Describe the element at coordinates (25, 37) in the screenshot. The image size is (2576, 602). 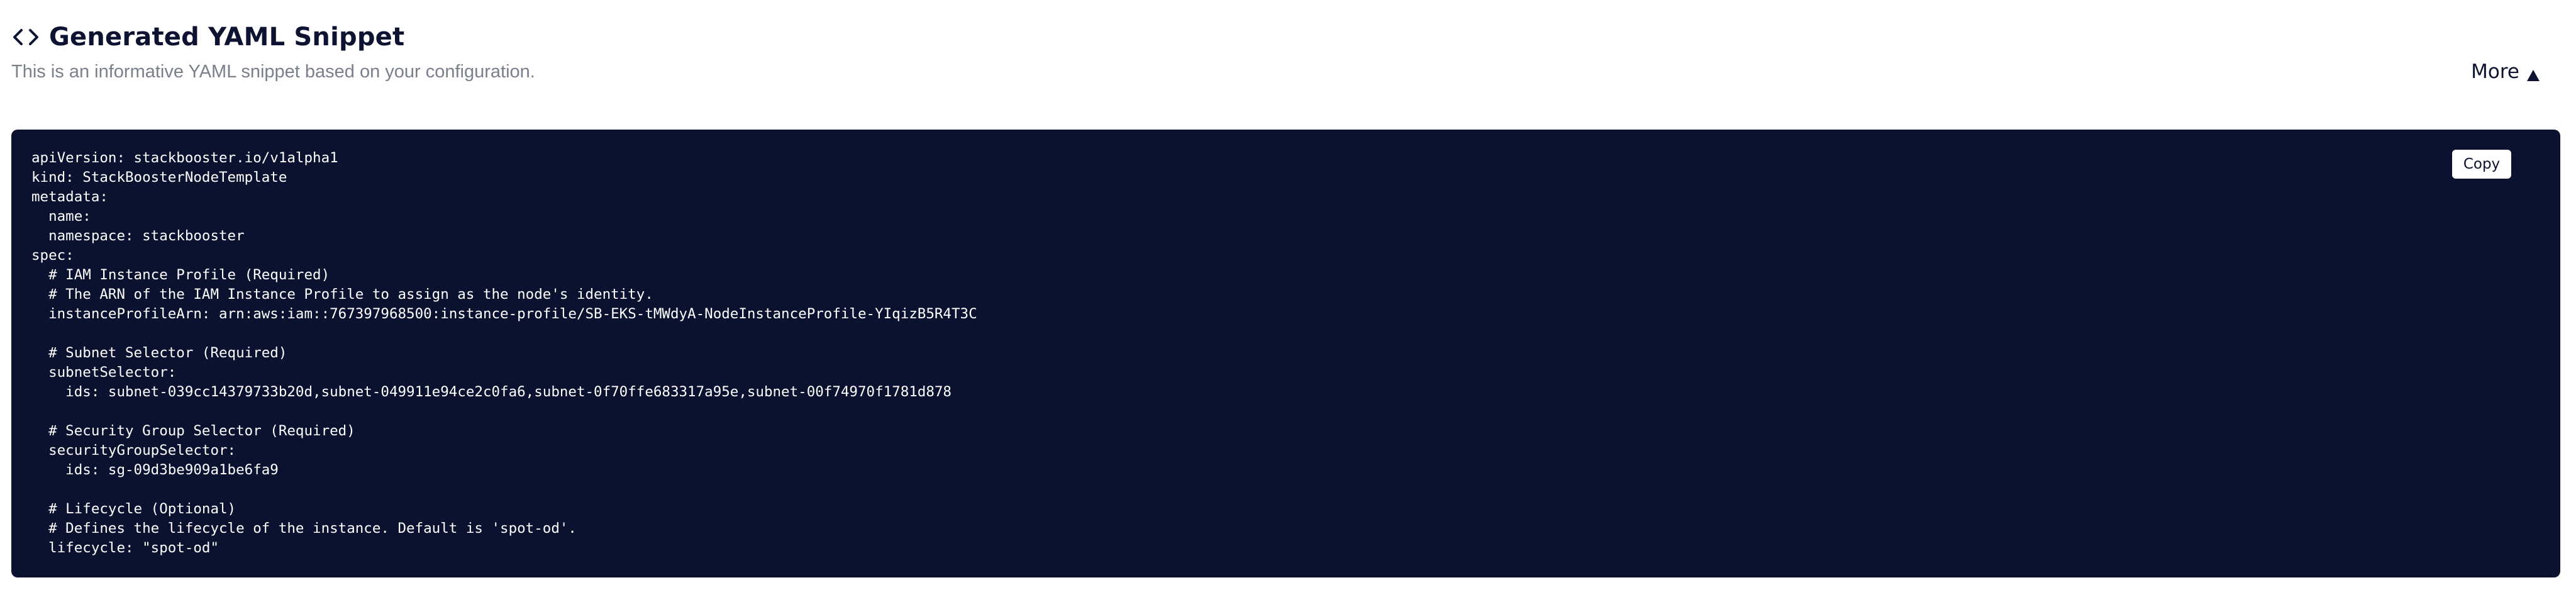
I see `code-icon` at that location.